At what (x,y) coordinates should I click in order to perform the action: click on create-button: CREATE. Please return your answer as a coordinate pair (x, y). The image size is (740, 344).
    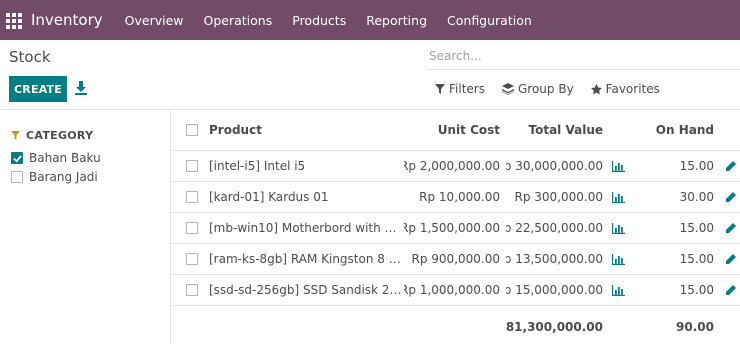
    Looking at the image, I should click on (38, 89).